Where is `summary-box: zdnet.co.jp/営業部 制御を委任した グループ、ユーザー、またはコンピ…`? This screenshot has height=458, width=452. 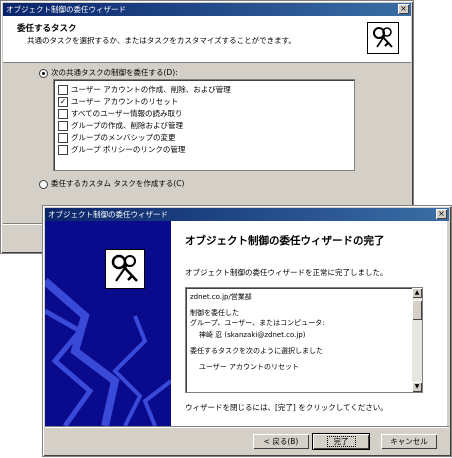 summary-box: zdnet.co.jp/営業部 制御を委任した グループ、ユーザー、またはコンピ… is located at coordinates (304, 340).